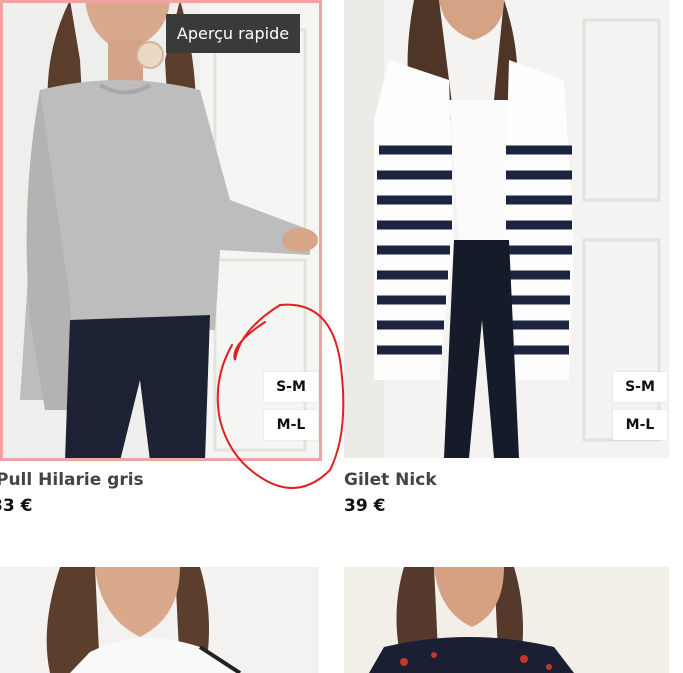  I want to click on product-price: 33 €, so click(16, 506).